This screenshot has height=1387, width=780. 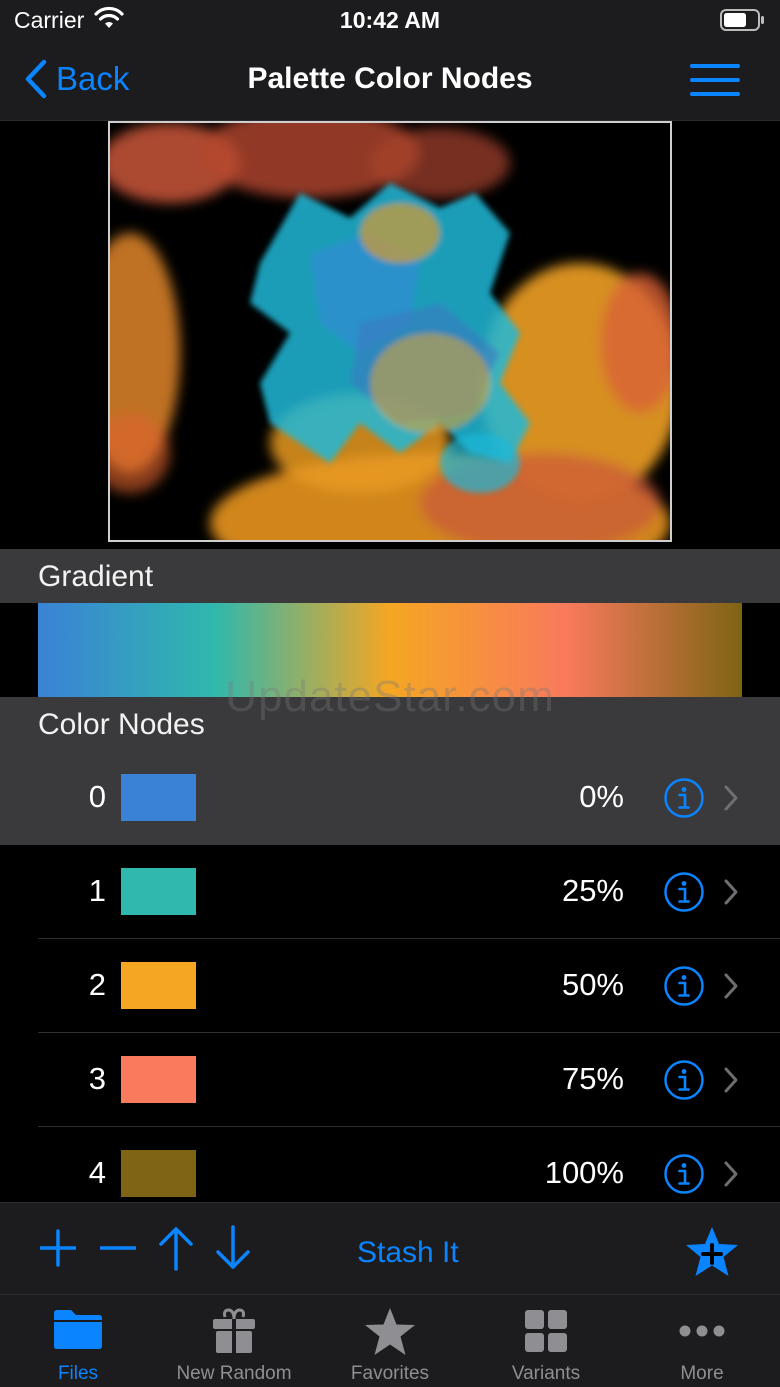 I want to click on tab-variants: Variants, so click(x=546, y=1341).